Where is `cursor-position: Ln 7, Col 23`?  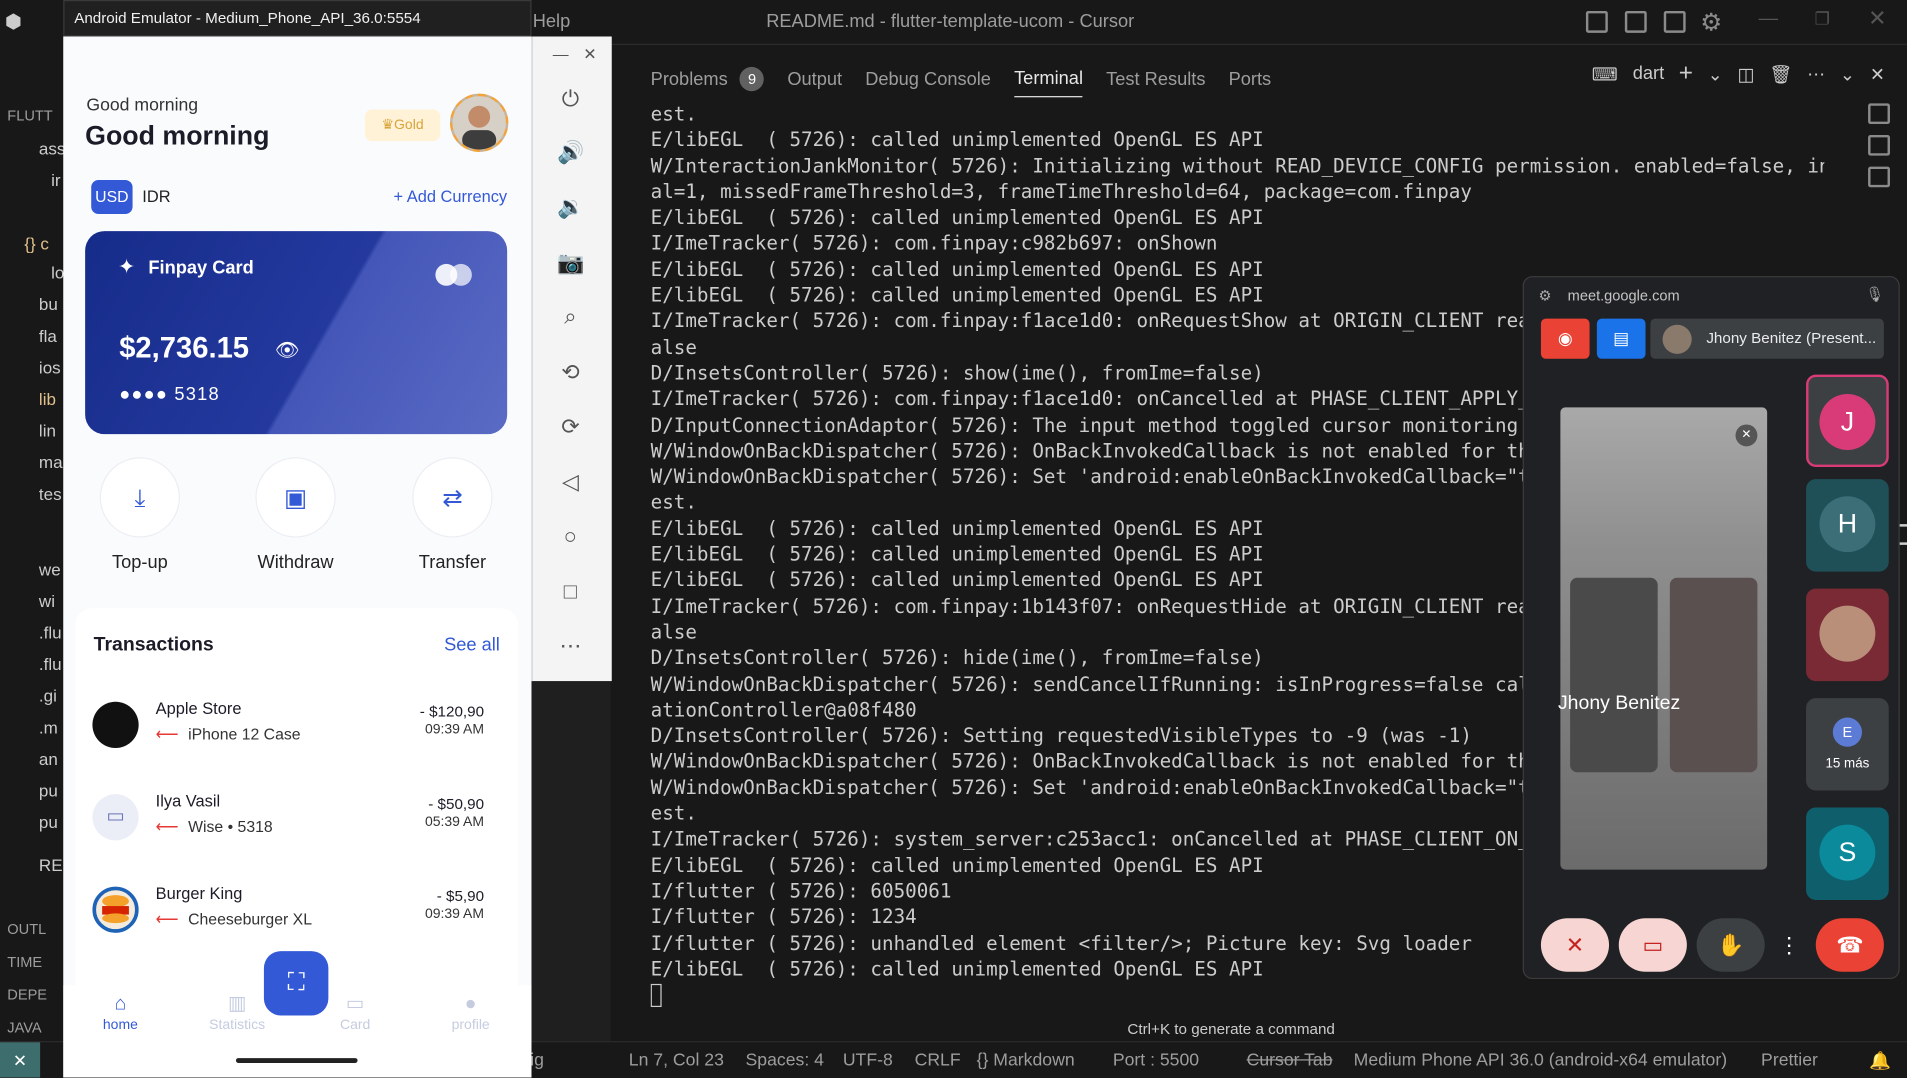 cursor-position: Ln 7, Col 23 is located at coordinates (676, 1060).